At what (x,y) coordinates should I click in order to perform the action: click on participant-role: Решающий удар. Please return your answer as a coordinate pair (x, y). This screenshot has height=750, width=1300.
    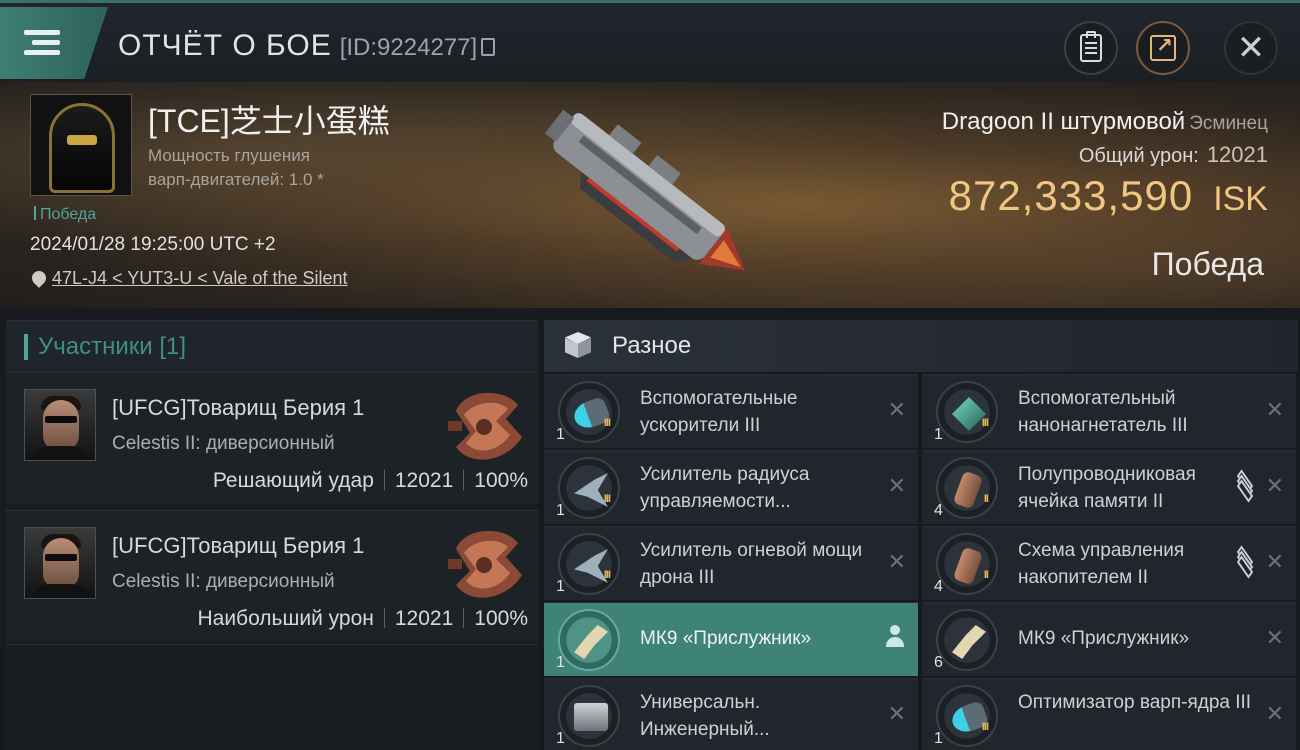
    Looking at the image, I should click on (293, 480).